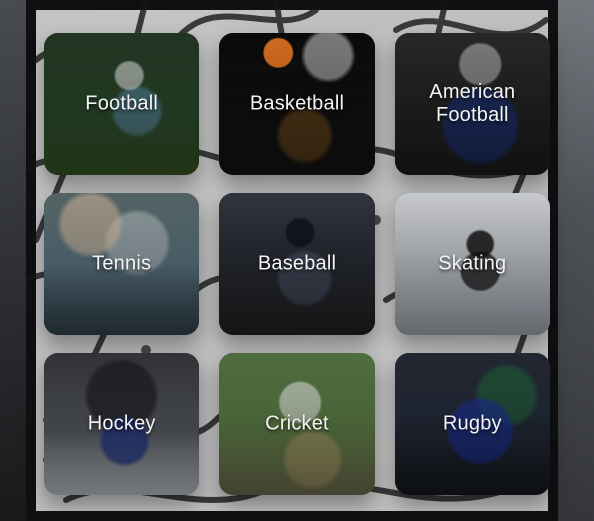  I want to click on sport-tile-tennis: Tennis, so click(122, 264).